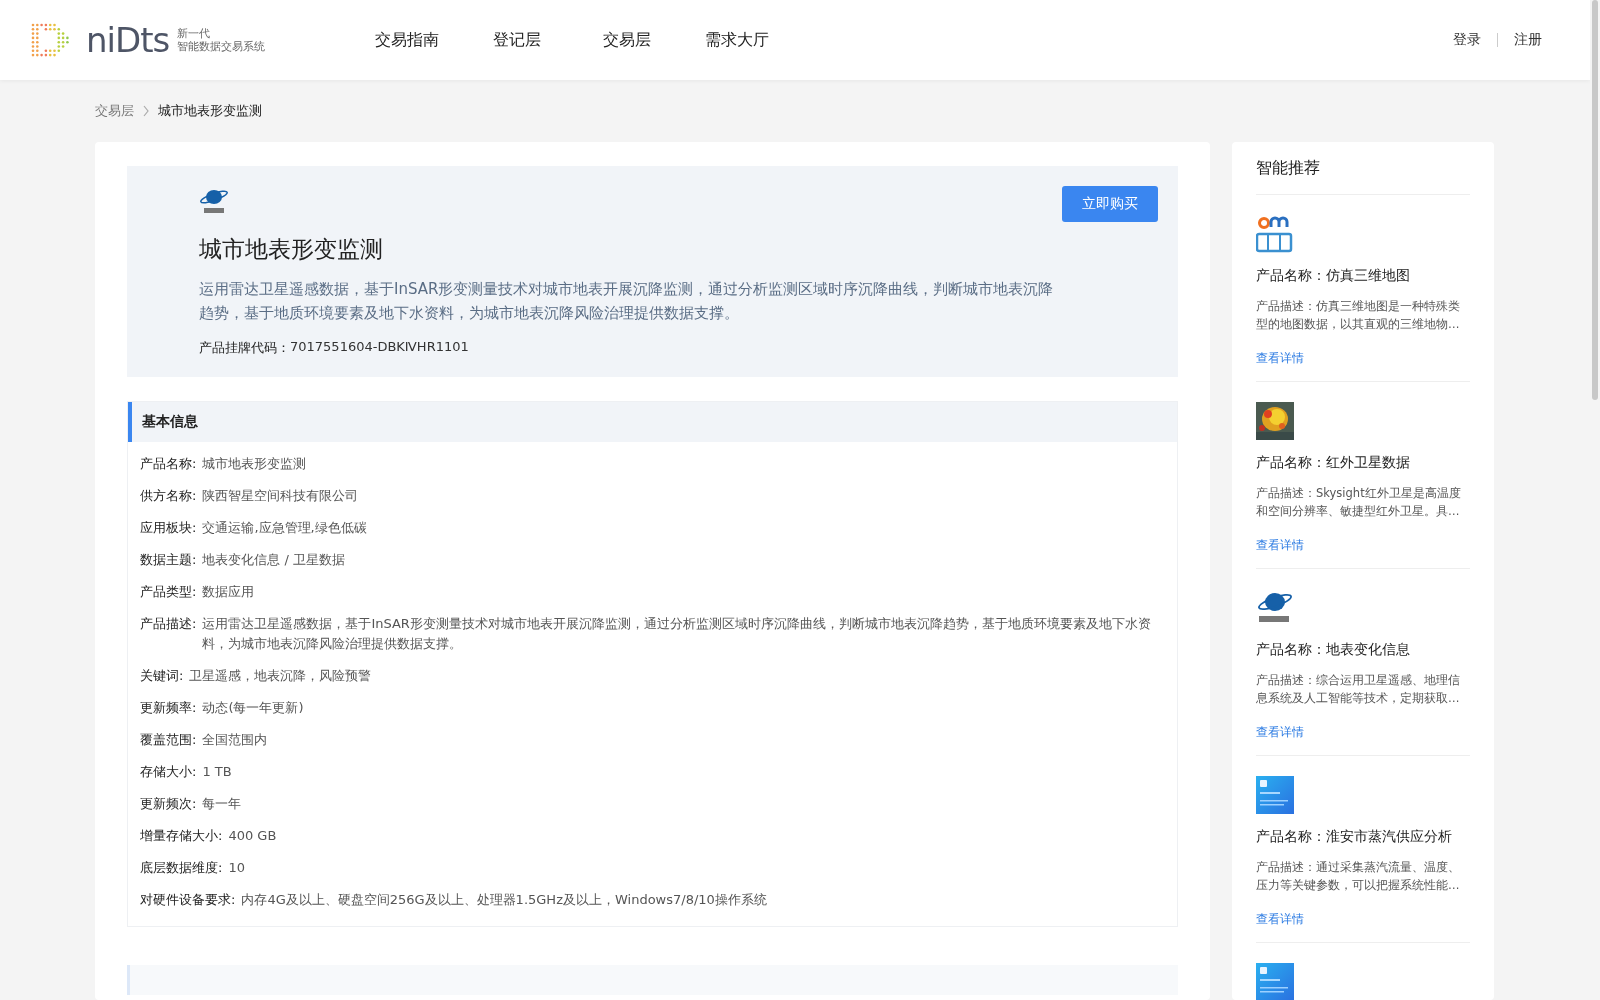 The height and width of the screenshot is (1000, 1600). I want to click on logo-icon, so click(50, 40).